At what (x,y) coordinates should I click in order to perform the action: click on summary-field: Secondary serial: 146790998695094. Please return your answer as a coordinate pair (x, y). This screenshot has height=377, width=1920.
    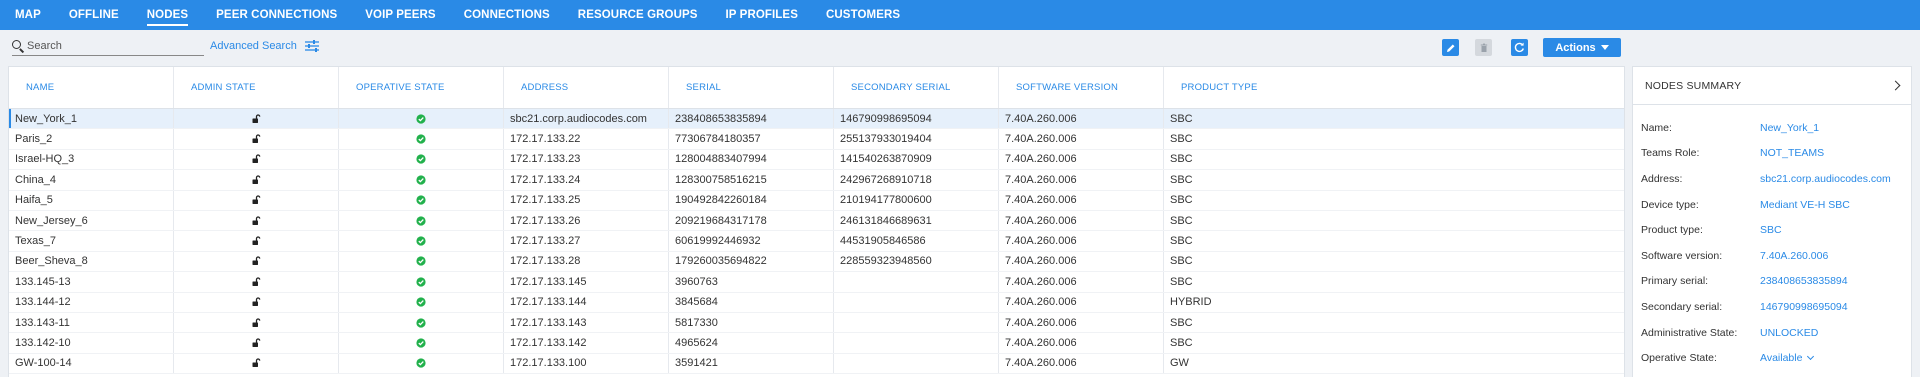
    Looking at the image, I should click on (1772, 307).